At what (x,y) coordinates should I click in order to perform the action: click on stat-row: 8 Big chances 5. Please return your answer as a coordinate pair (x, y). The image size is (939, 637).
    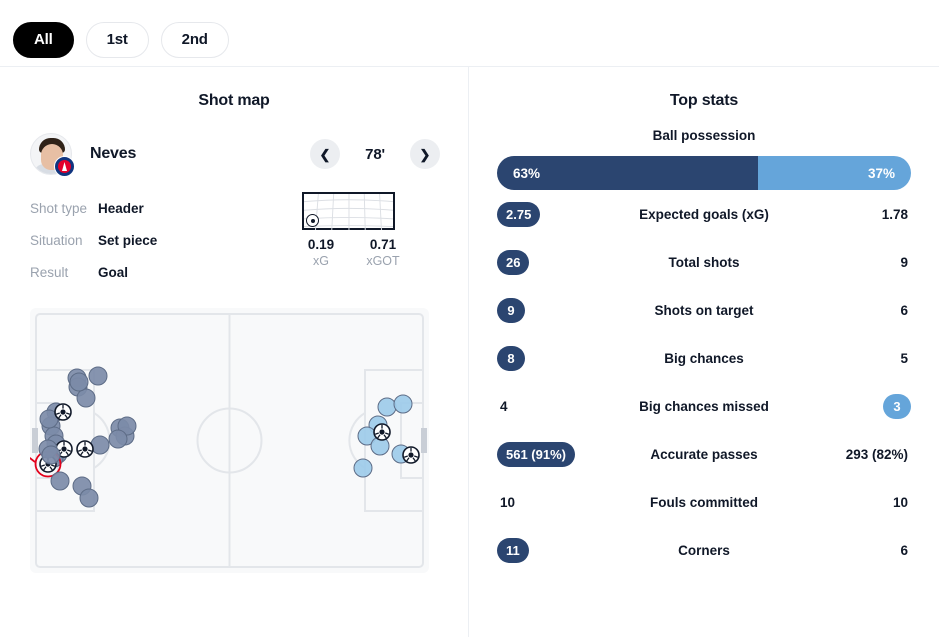
    Looking at the image, I should click on (704, 358).